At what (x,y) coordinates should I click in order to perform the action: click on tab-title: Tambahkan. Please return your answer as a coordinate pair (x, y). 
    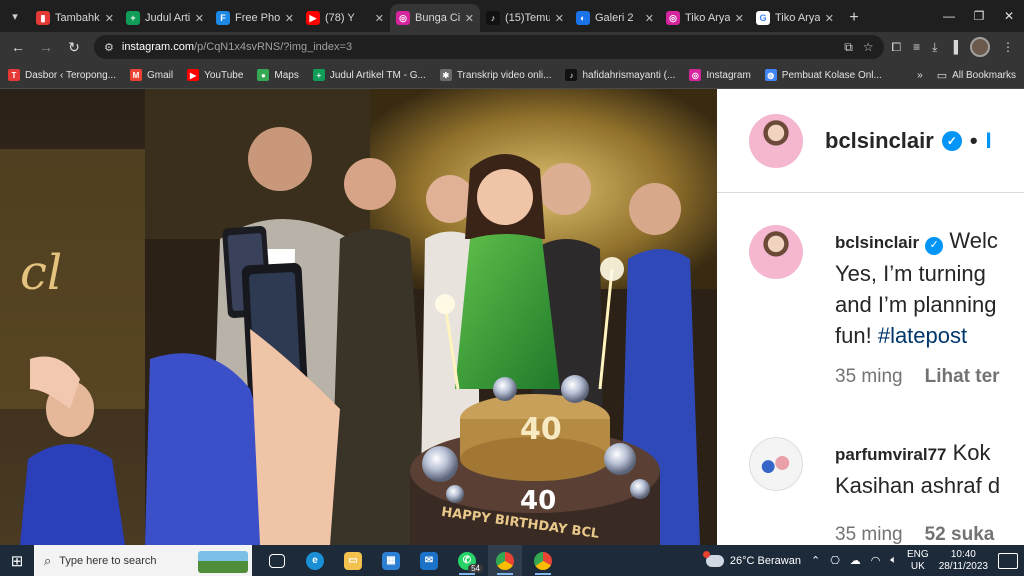
    Looking at the image, I should click on (77, 18).